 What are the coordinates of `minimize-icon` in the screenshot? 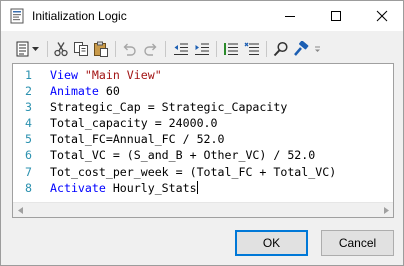 It's located at (290, 16).